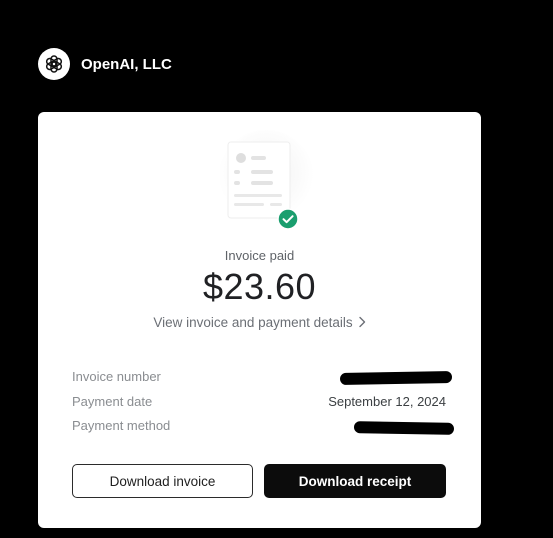  What do you see at coordinates (253, 322) in the screenshot?
I see `view-details-label: View invoice and payment details` at bounding box center [253, 322].